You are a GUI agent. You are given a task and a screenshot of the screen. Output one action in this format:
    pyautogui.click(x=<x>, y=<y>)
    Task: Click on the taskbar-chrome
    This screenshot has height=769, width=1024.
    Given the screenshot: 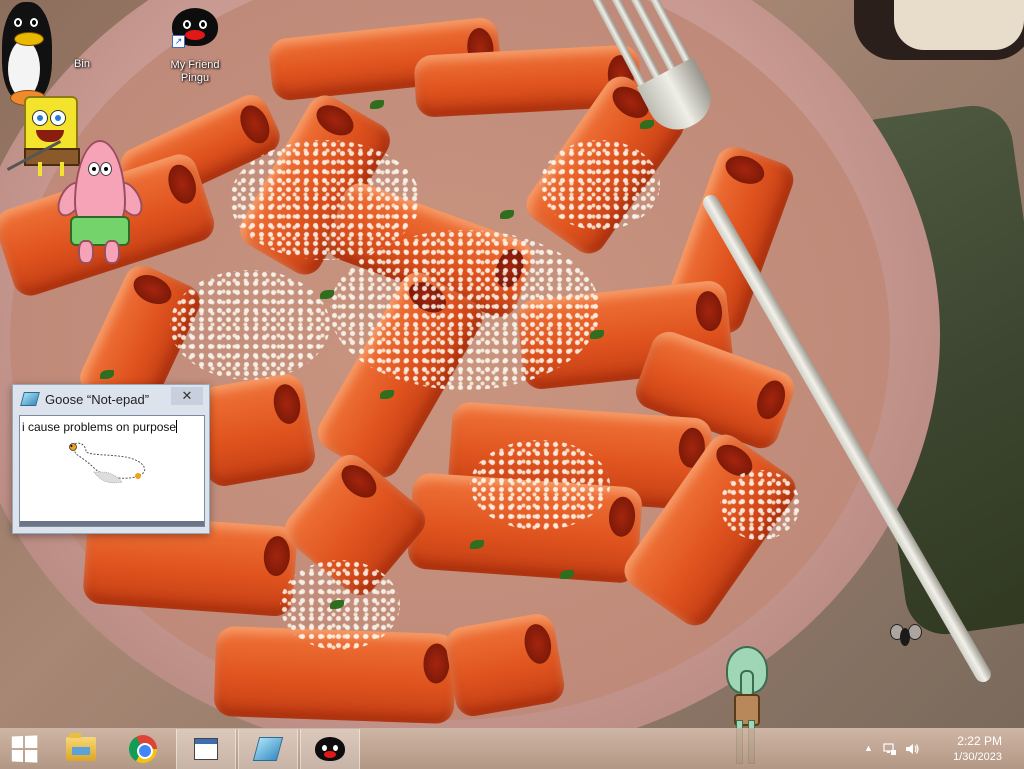 What is the action you would take?
    pyautogui.click(x=143, y=749)
    